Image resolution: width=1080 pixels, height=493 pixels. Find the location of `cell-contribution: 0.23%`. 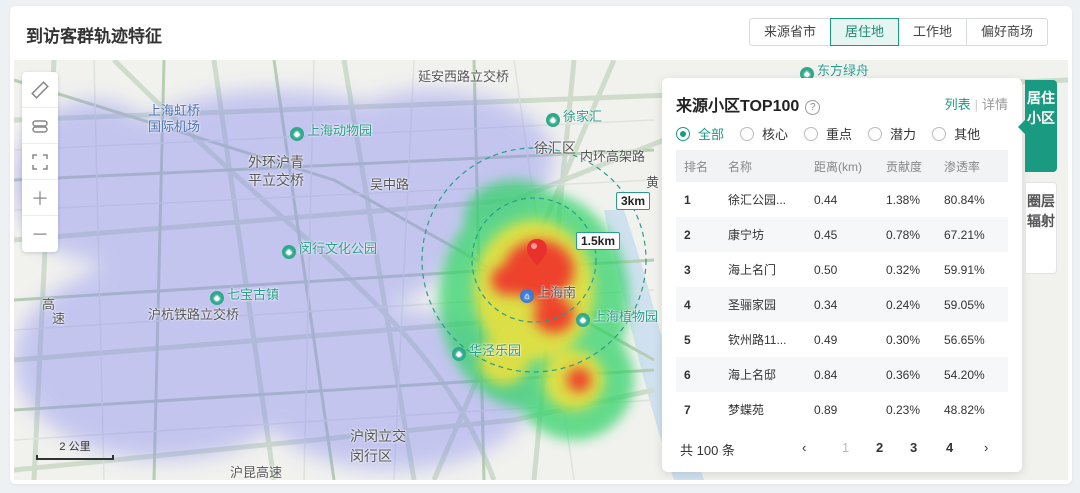

cell-contribution: 0.23% is located at coordinates (903, 409).